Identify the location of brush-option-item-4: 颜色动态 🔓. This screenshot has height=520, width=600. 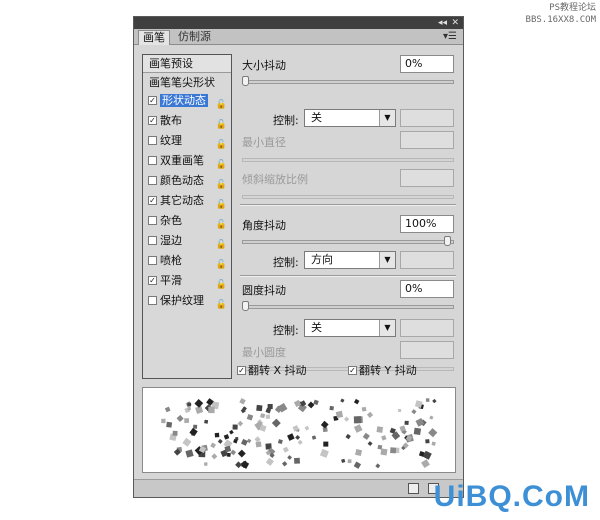
(187, 181).